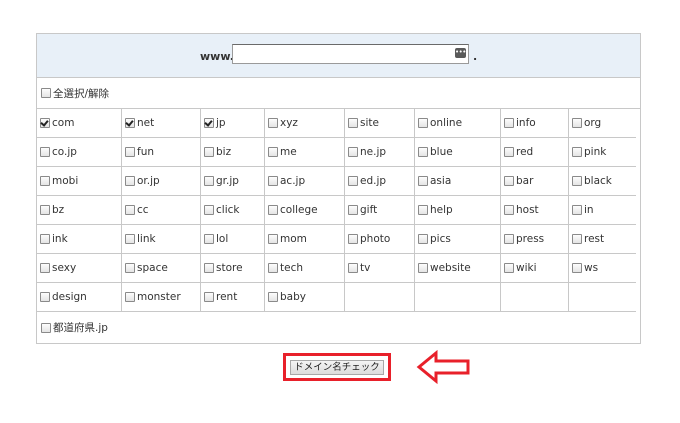  What do you see at coordinates (365, 268) in the screenshot?
I see `tld-label: tv` at bounding box center [365, 268].